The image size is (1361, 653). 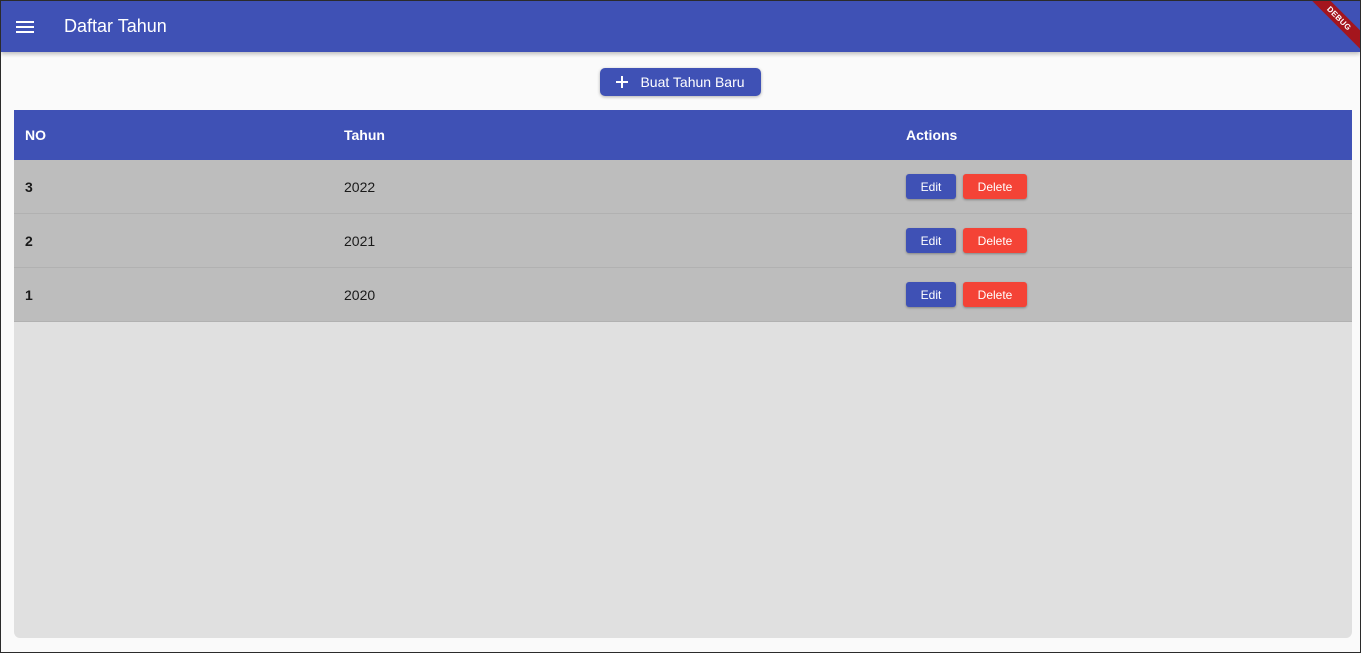 I want to click on menu-button, so click(x=25, y=26).